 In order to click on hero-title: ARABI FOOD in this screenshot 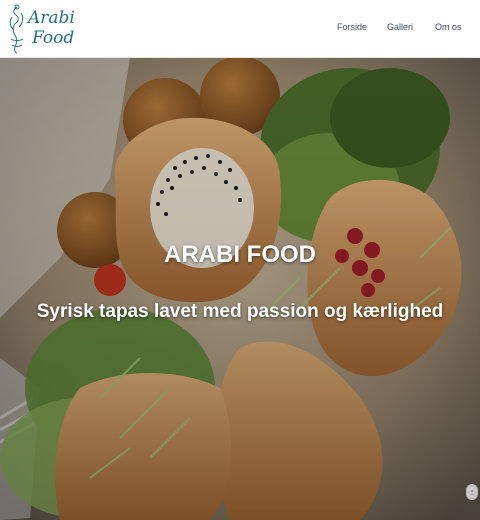, I will do `click(240, 254)`.